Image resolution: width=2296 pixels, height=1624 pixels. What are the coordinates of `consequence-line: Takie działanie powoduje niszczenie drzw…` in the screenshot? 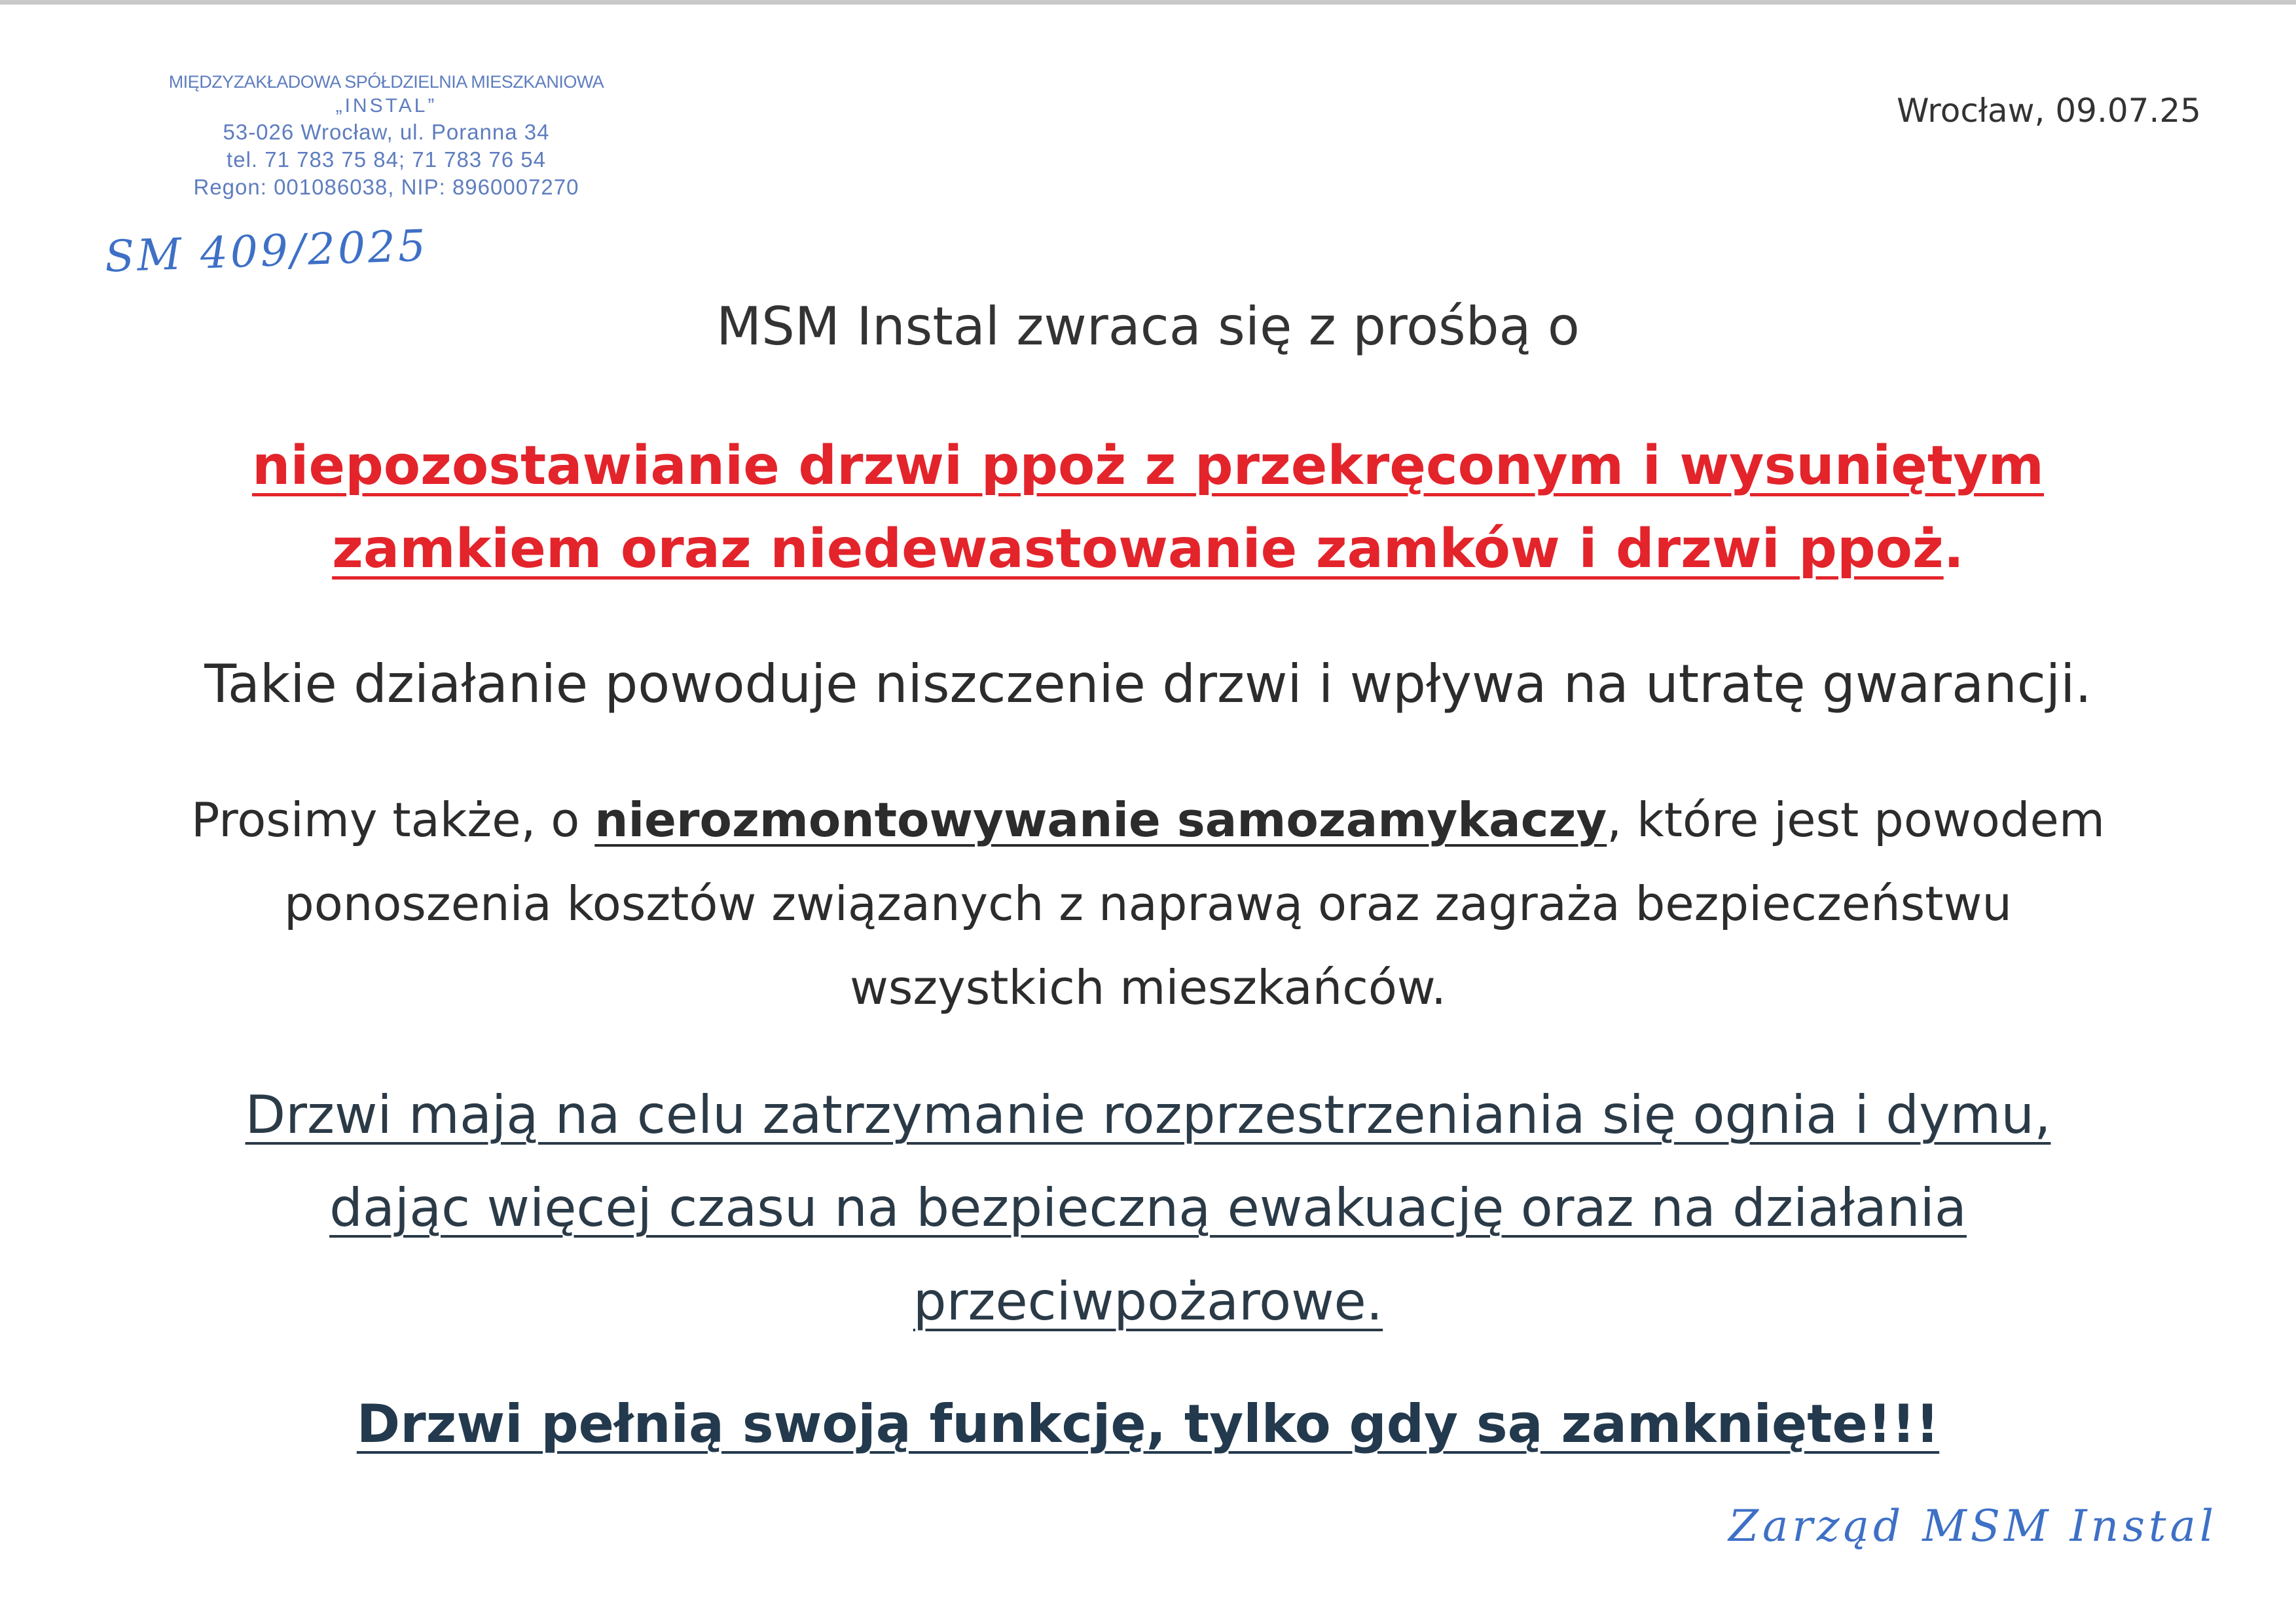 It's located at (1148, 684).